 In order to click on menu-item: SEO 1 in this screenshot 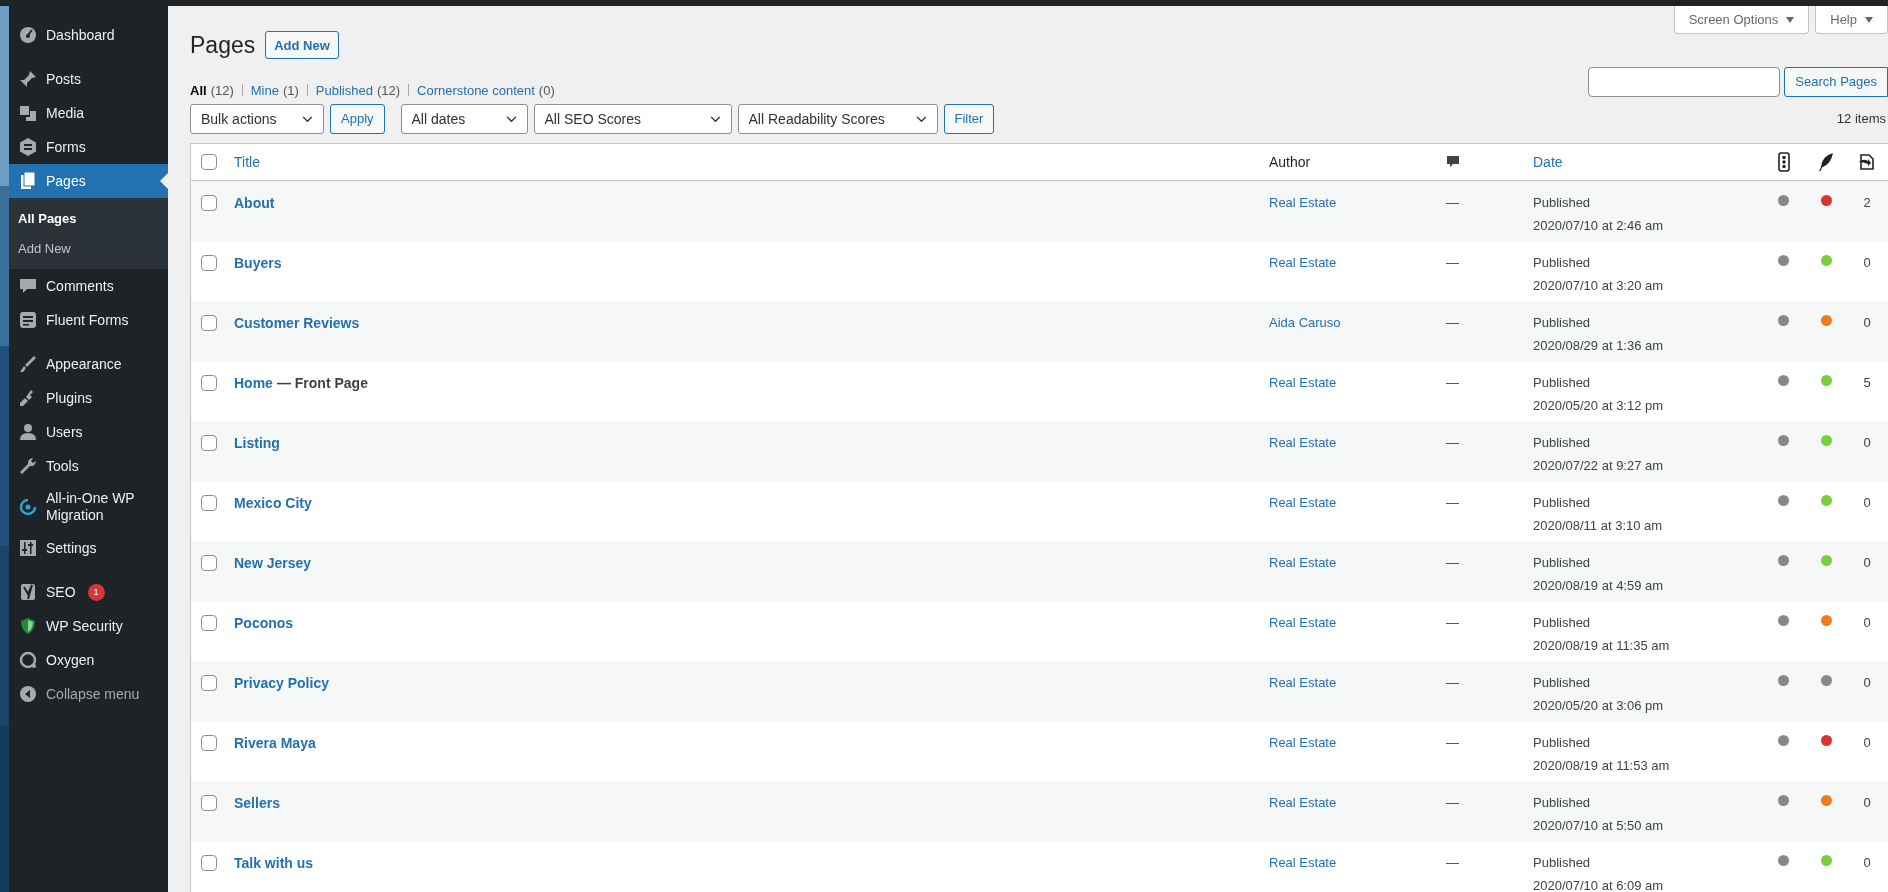, I will do `click(88, 592)`.